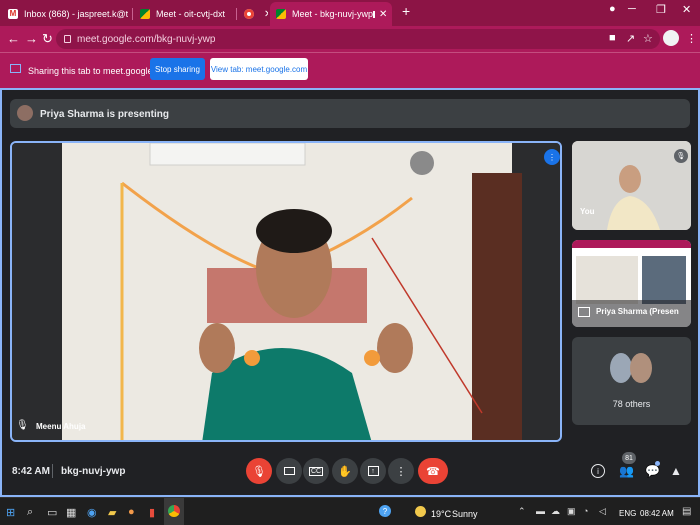  I want to click on taskbar-clock: 08:42 AM, so click(657, 513).